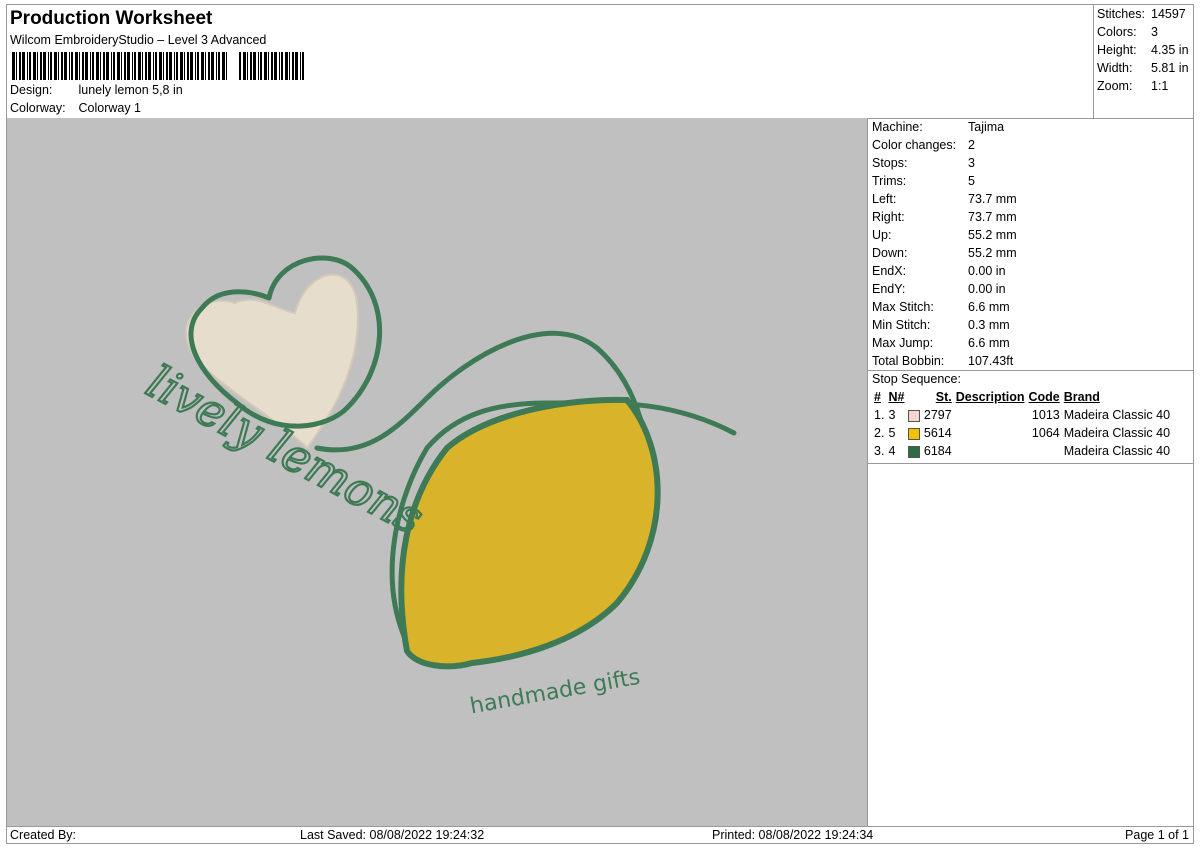 Image resolution: width=1200 pixels, height=848 pixels. Describe the element at coordinates (987, 271) in the screenshot. I see `info-value: 0.00 in` at that location.